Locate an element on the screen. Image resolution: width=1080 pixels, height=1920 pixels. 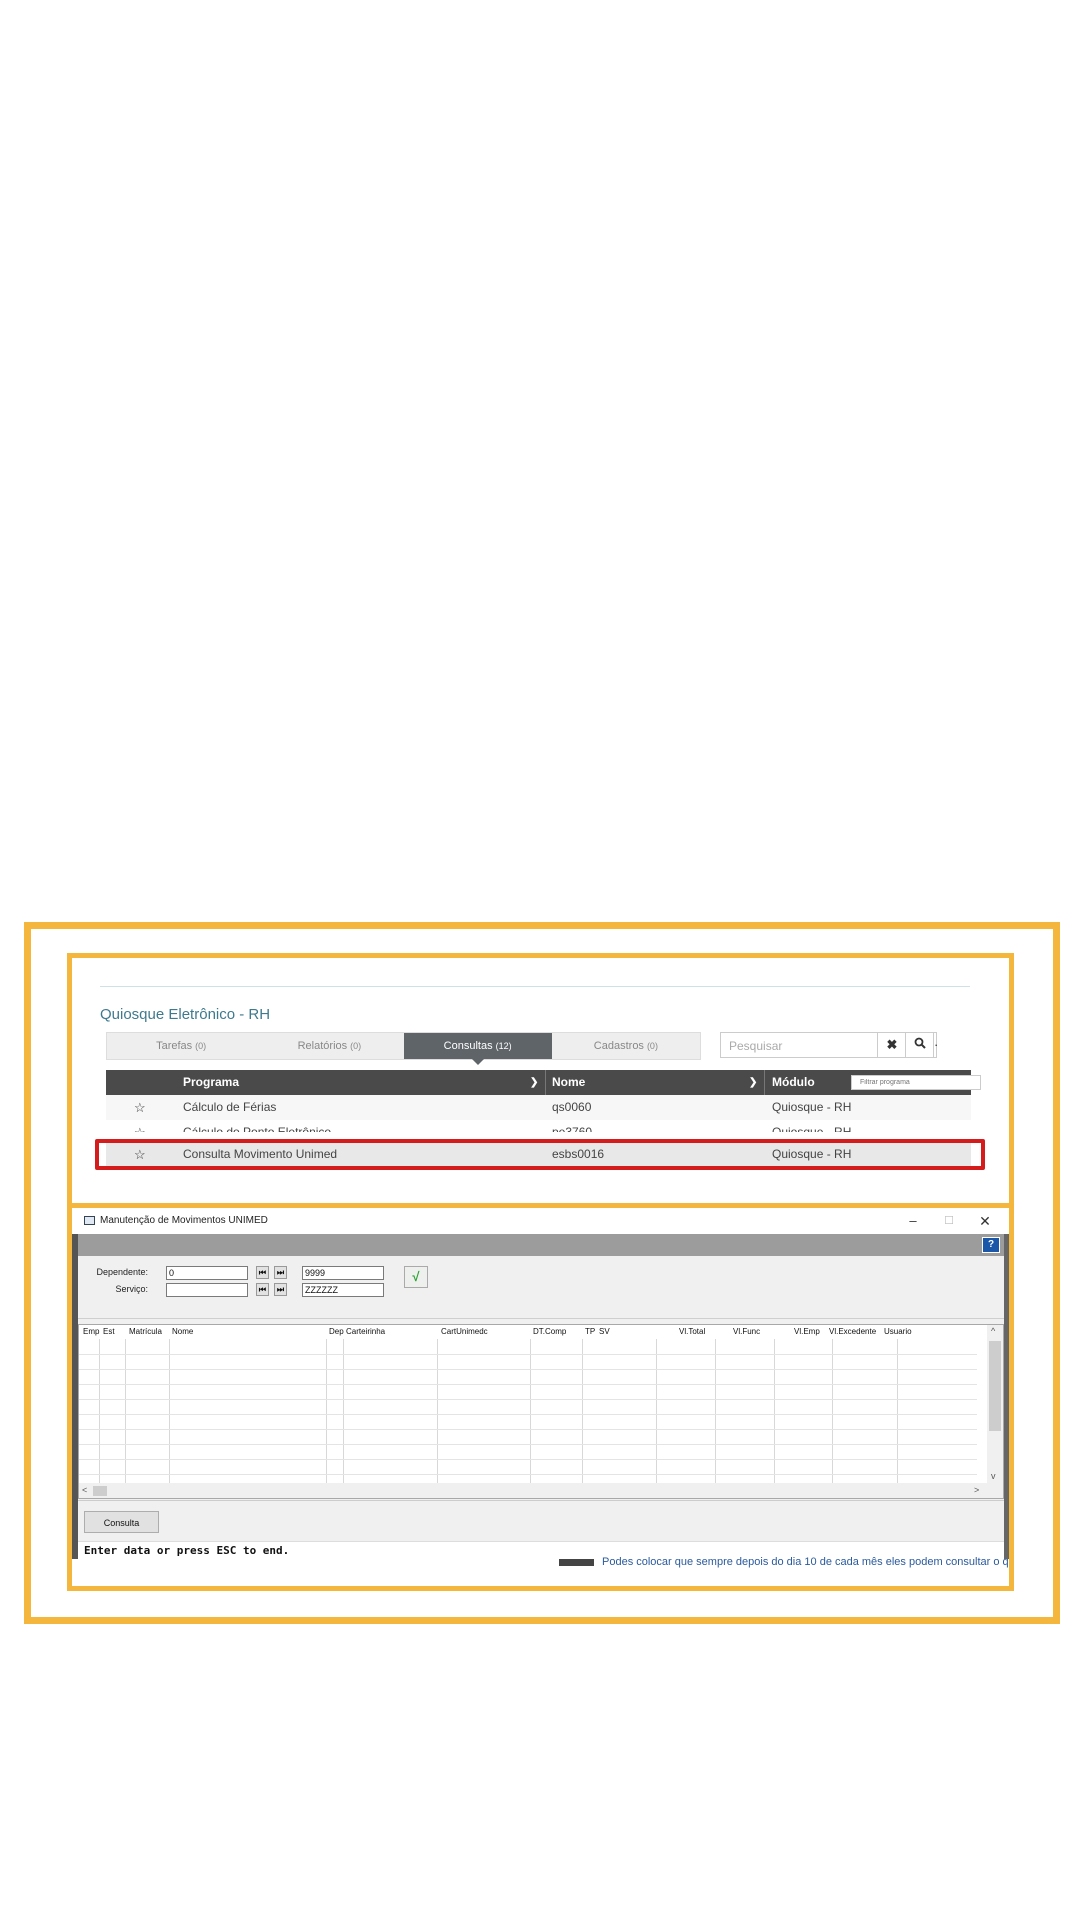
title-bar: Manutenção de Movimentos UNIMED – ☐ ✕ is located at coordinates (540, 1221).